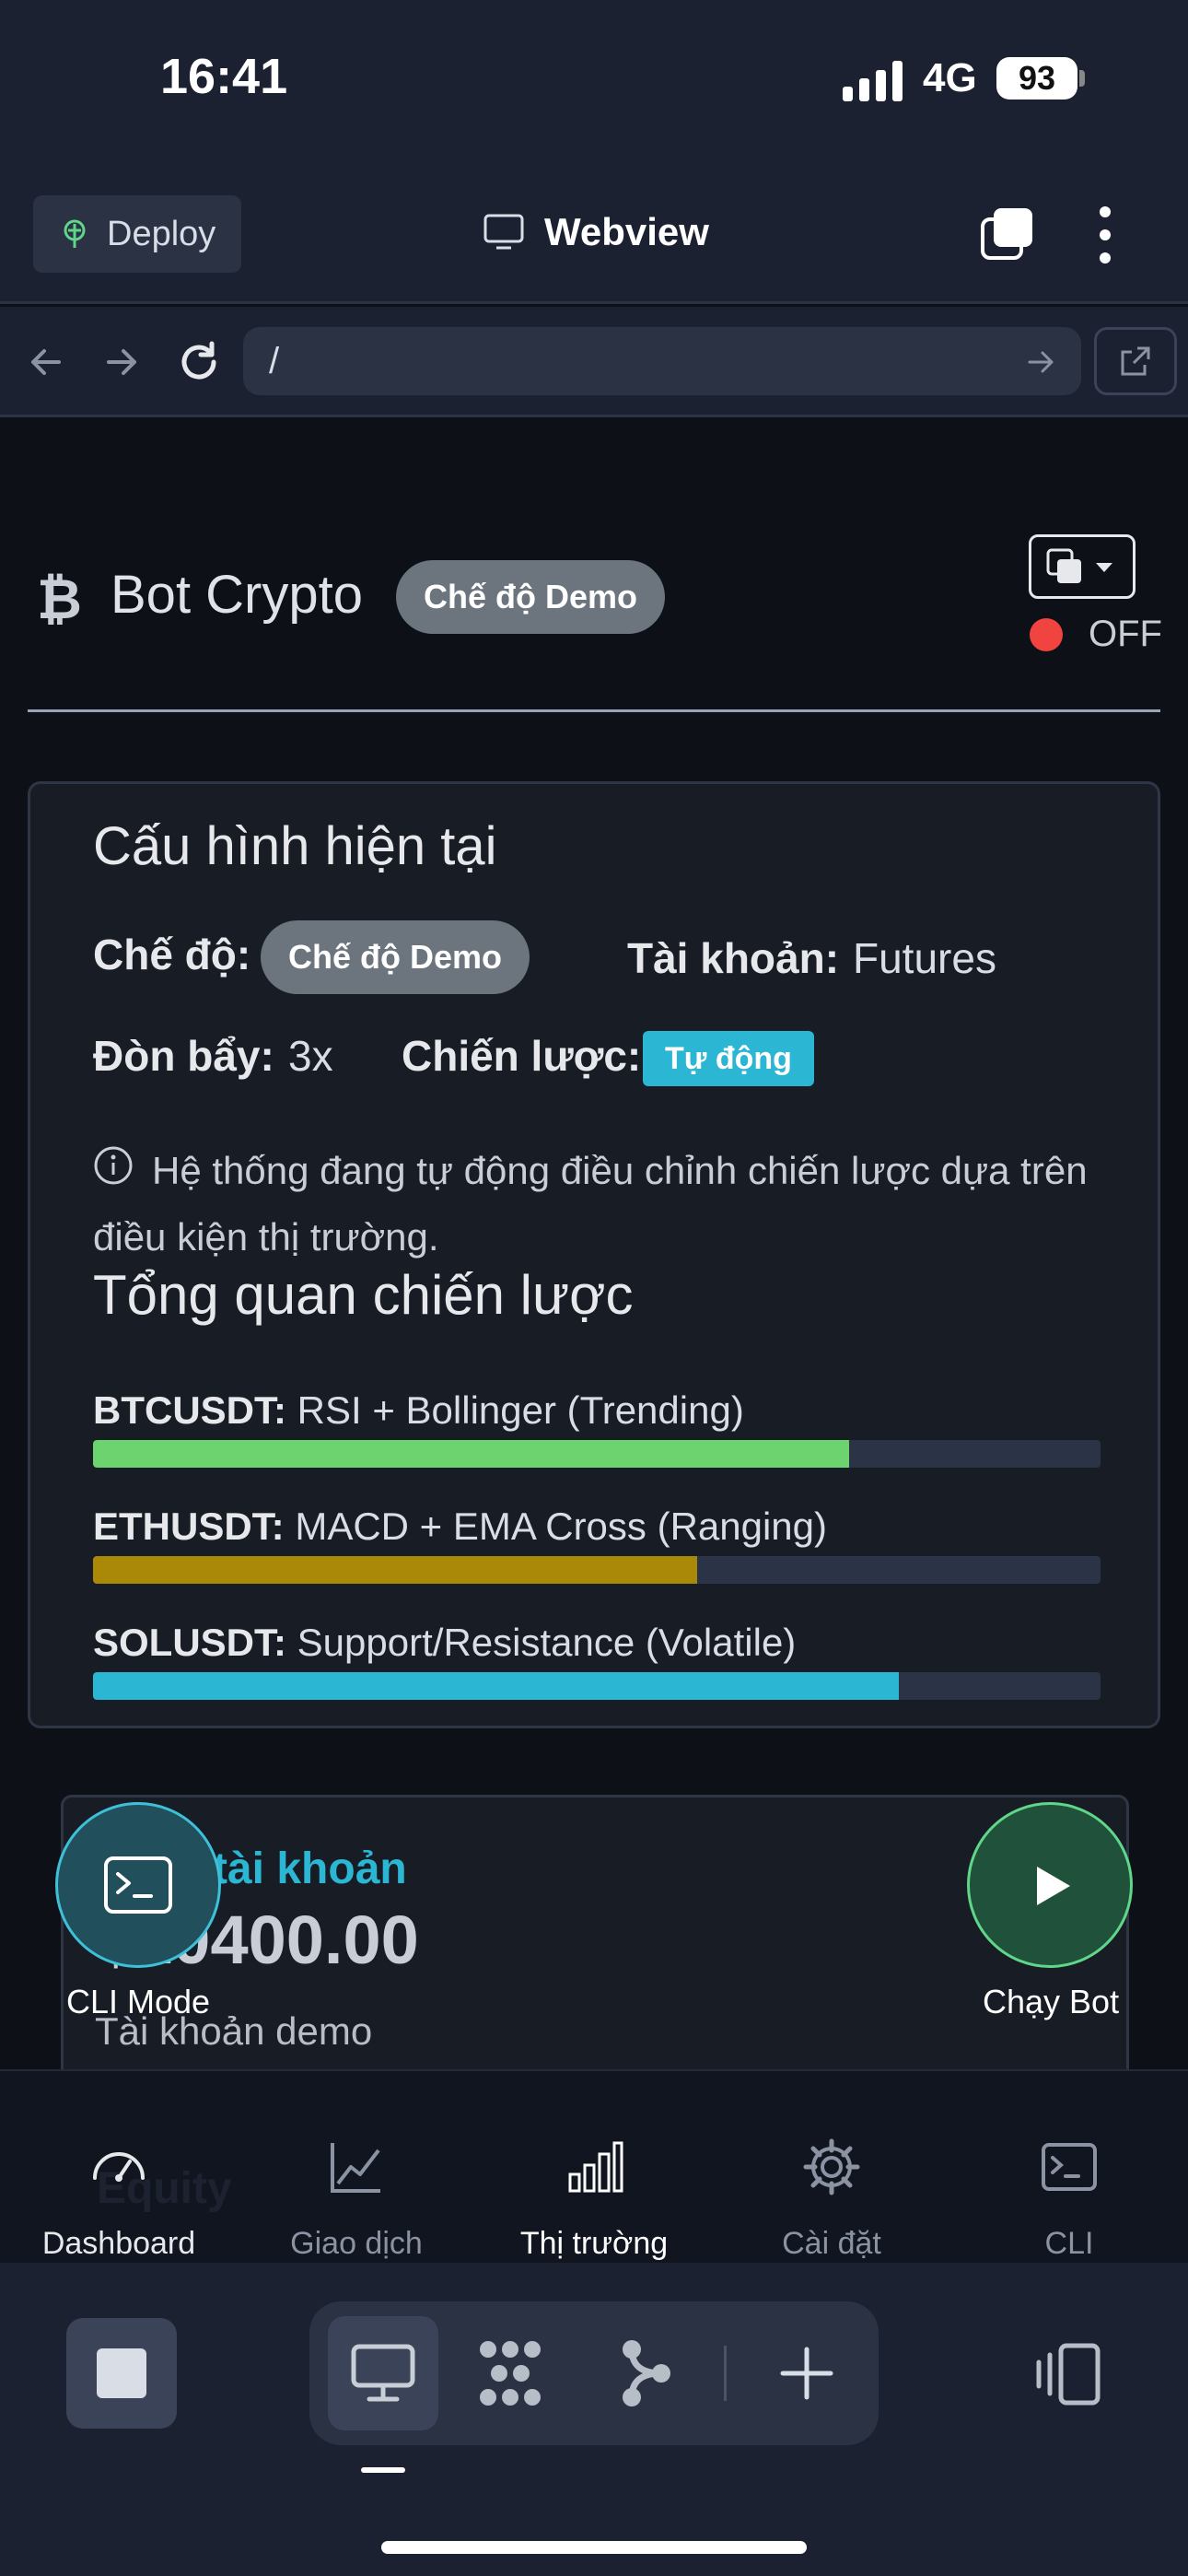  I want to click on app-header: Deploy Webview, so click(594, 235).